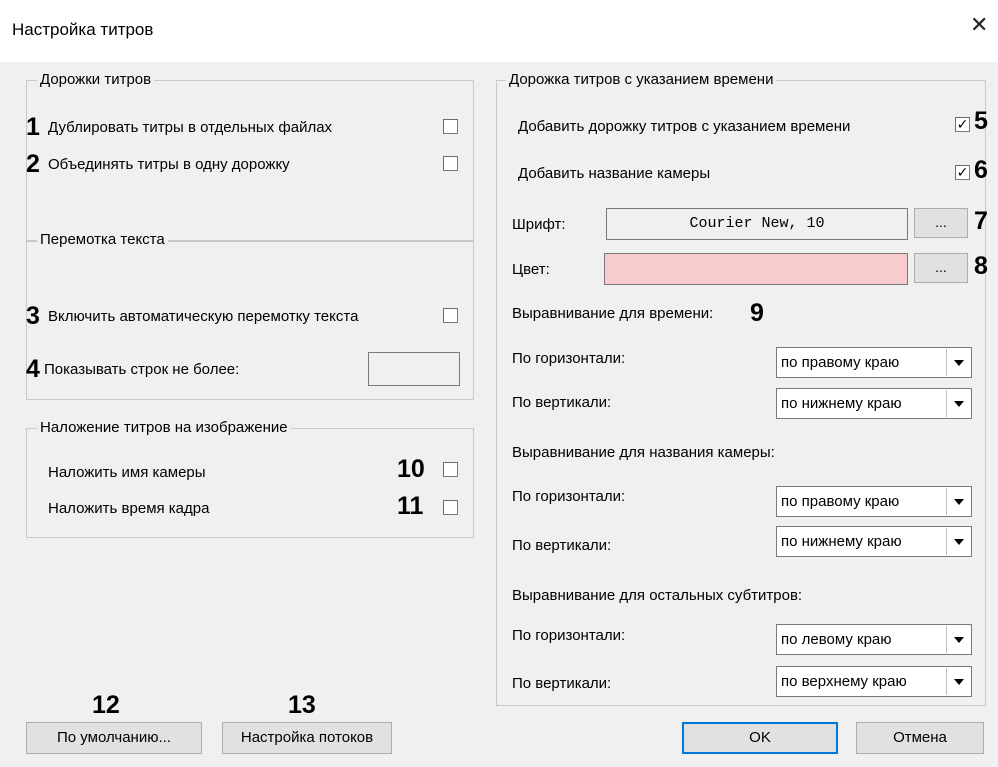 Image resolution: width=998 pixels, height=767 pixels. What do you see at coordinates (414, 369) in the screenshot?
I see `max-lines-input` at bounding box center [414, 369].